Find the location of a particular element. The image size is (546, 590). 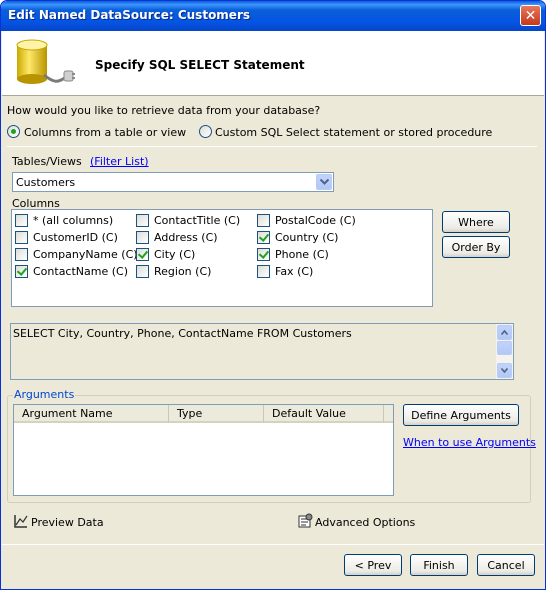

column-header-type: Type is located at coordinates (216, 414).